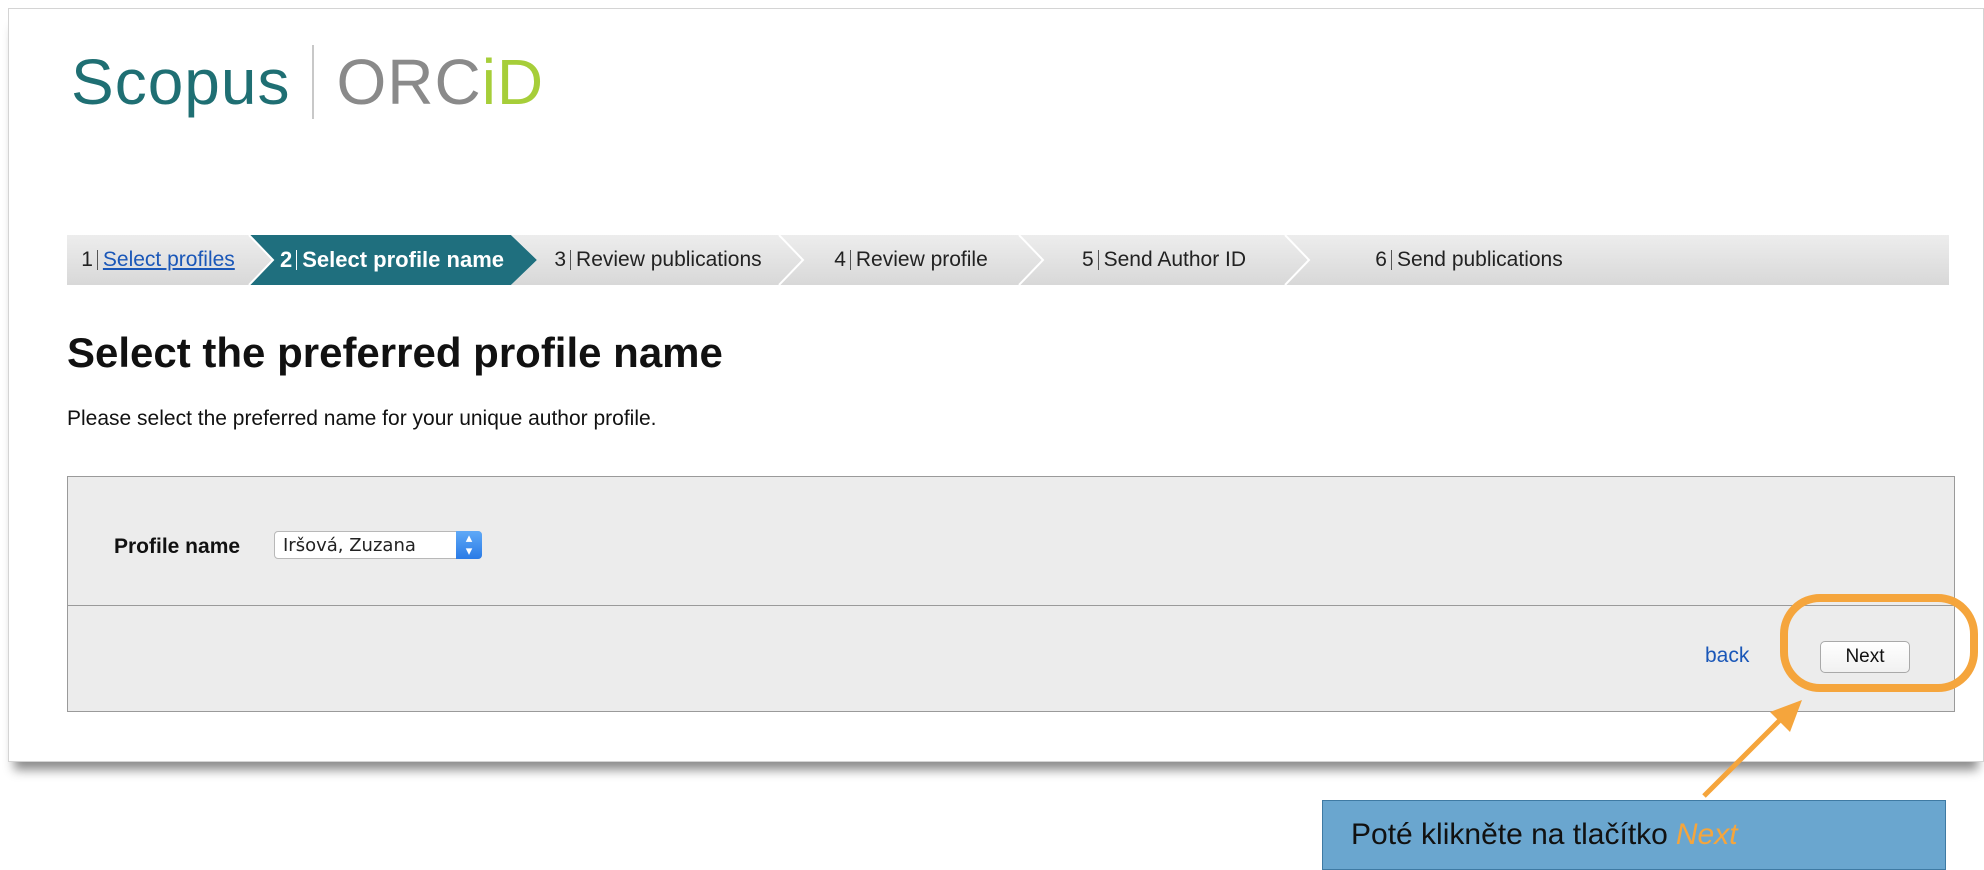 Image resolution: width=1984 pixels, height=870 pixels. I want to click on orcid-wordmark: ORCiD, so click(440, 82).